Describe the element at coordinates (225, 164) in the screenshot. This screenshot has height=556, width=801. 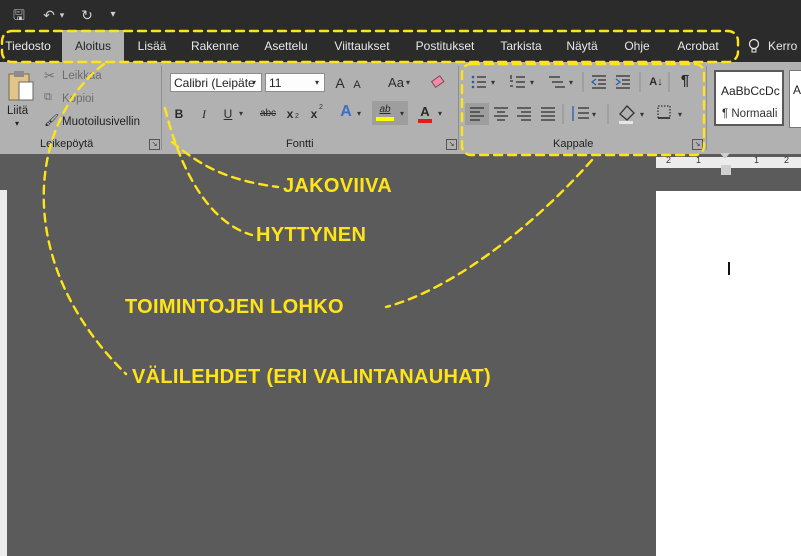
I see `divider-callout-line` at that location.